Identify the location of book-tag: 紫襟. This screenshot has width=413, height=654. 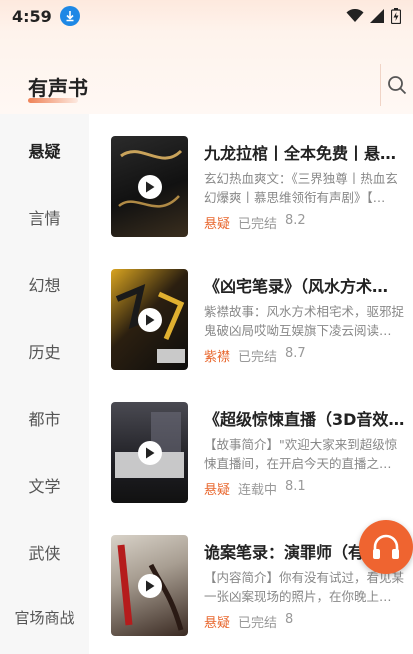
(217, 357).